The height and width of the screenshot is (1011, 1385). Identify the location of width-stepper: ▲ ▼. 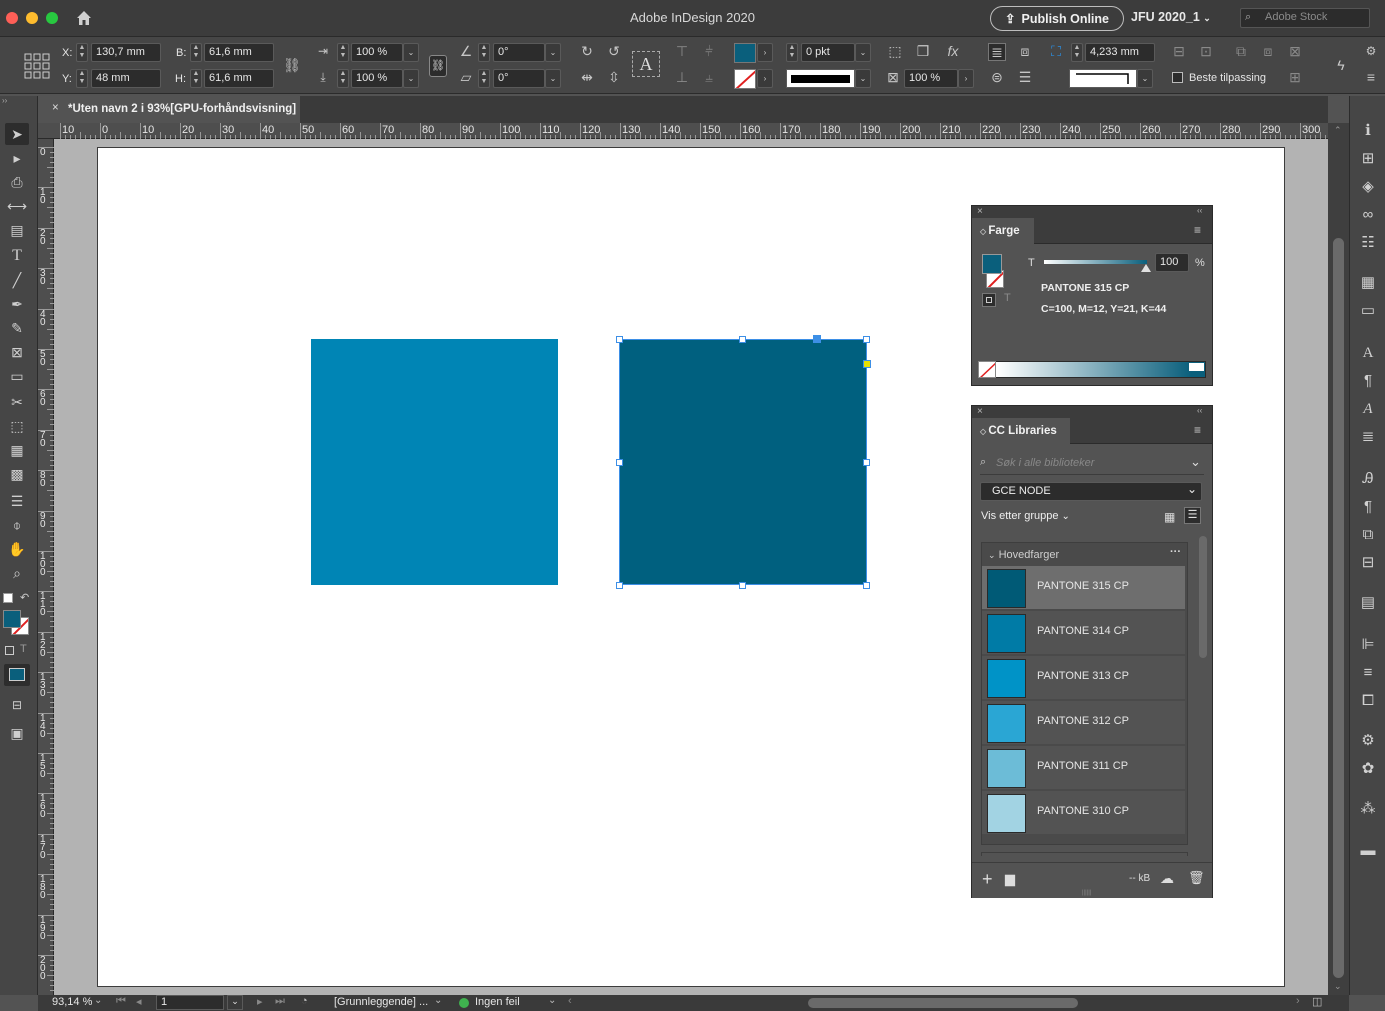
(196, 52).